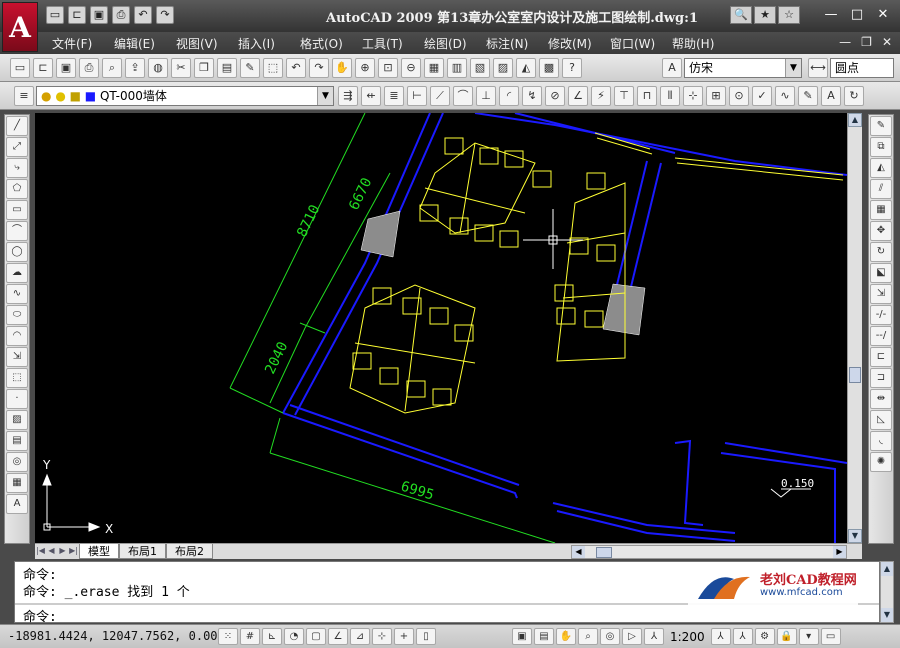  What do you see at coordinates (348, 96) in the screenshot?
I see `make-current-layer-icon: ⇶` at bounding box center [348, 96].